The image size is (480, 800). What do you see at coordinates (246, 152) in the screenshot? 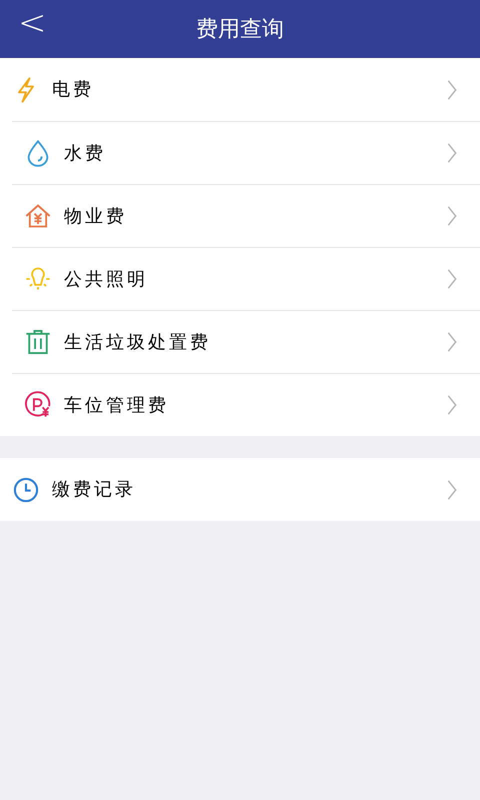
I see `menu-item: 水费` at bounding box center [246, 152].